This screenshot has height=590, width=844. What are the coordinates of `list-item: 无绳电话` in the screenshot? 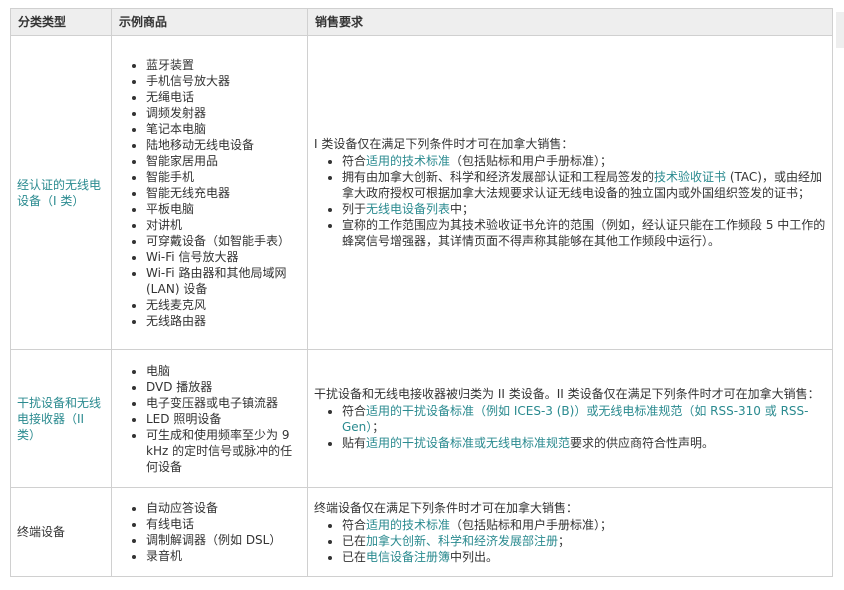 It's located at (223, 97).